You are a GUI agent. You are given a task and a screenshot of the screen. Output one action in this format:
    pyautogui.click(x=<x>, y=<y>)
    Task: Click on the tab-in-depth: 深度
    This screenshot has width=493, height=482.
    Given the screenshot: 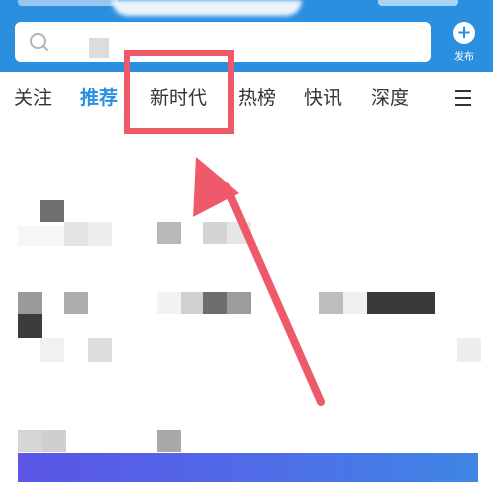 What is the action you would take?
    pyautogui.click(x=390, y=98)
    